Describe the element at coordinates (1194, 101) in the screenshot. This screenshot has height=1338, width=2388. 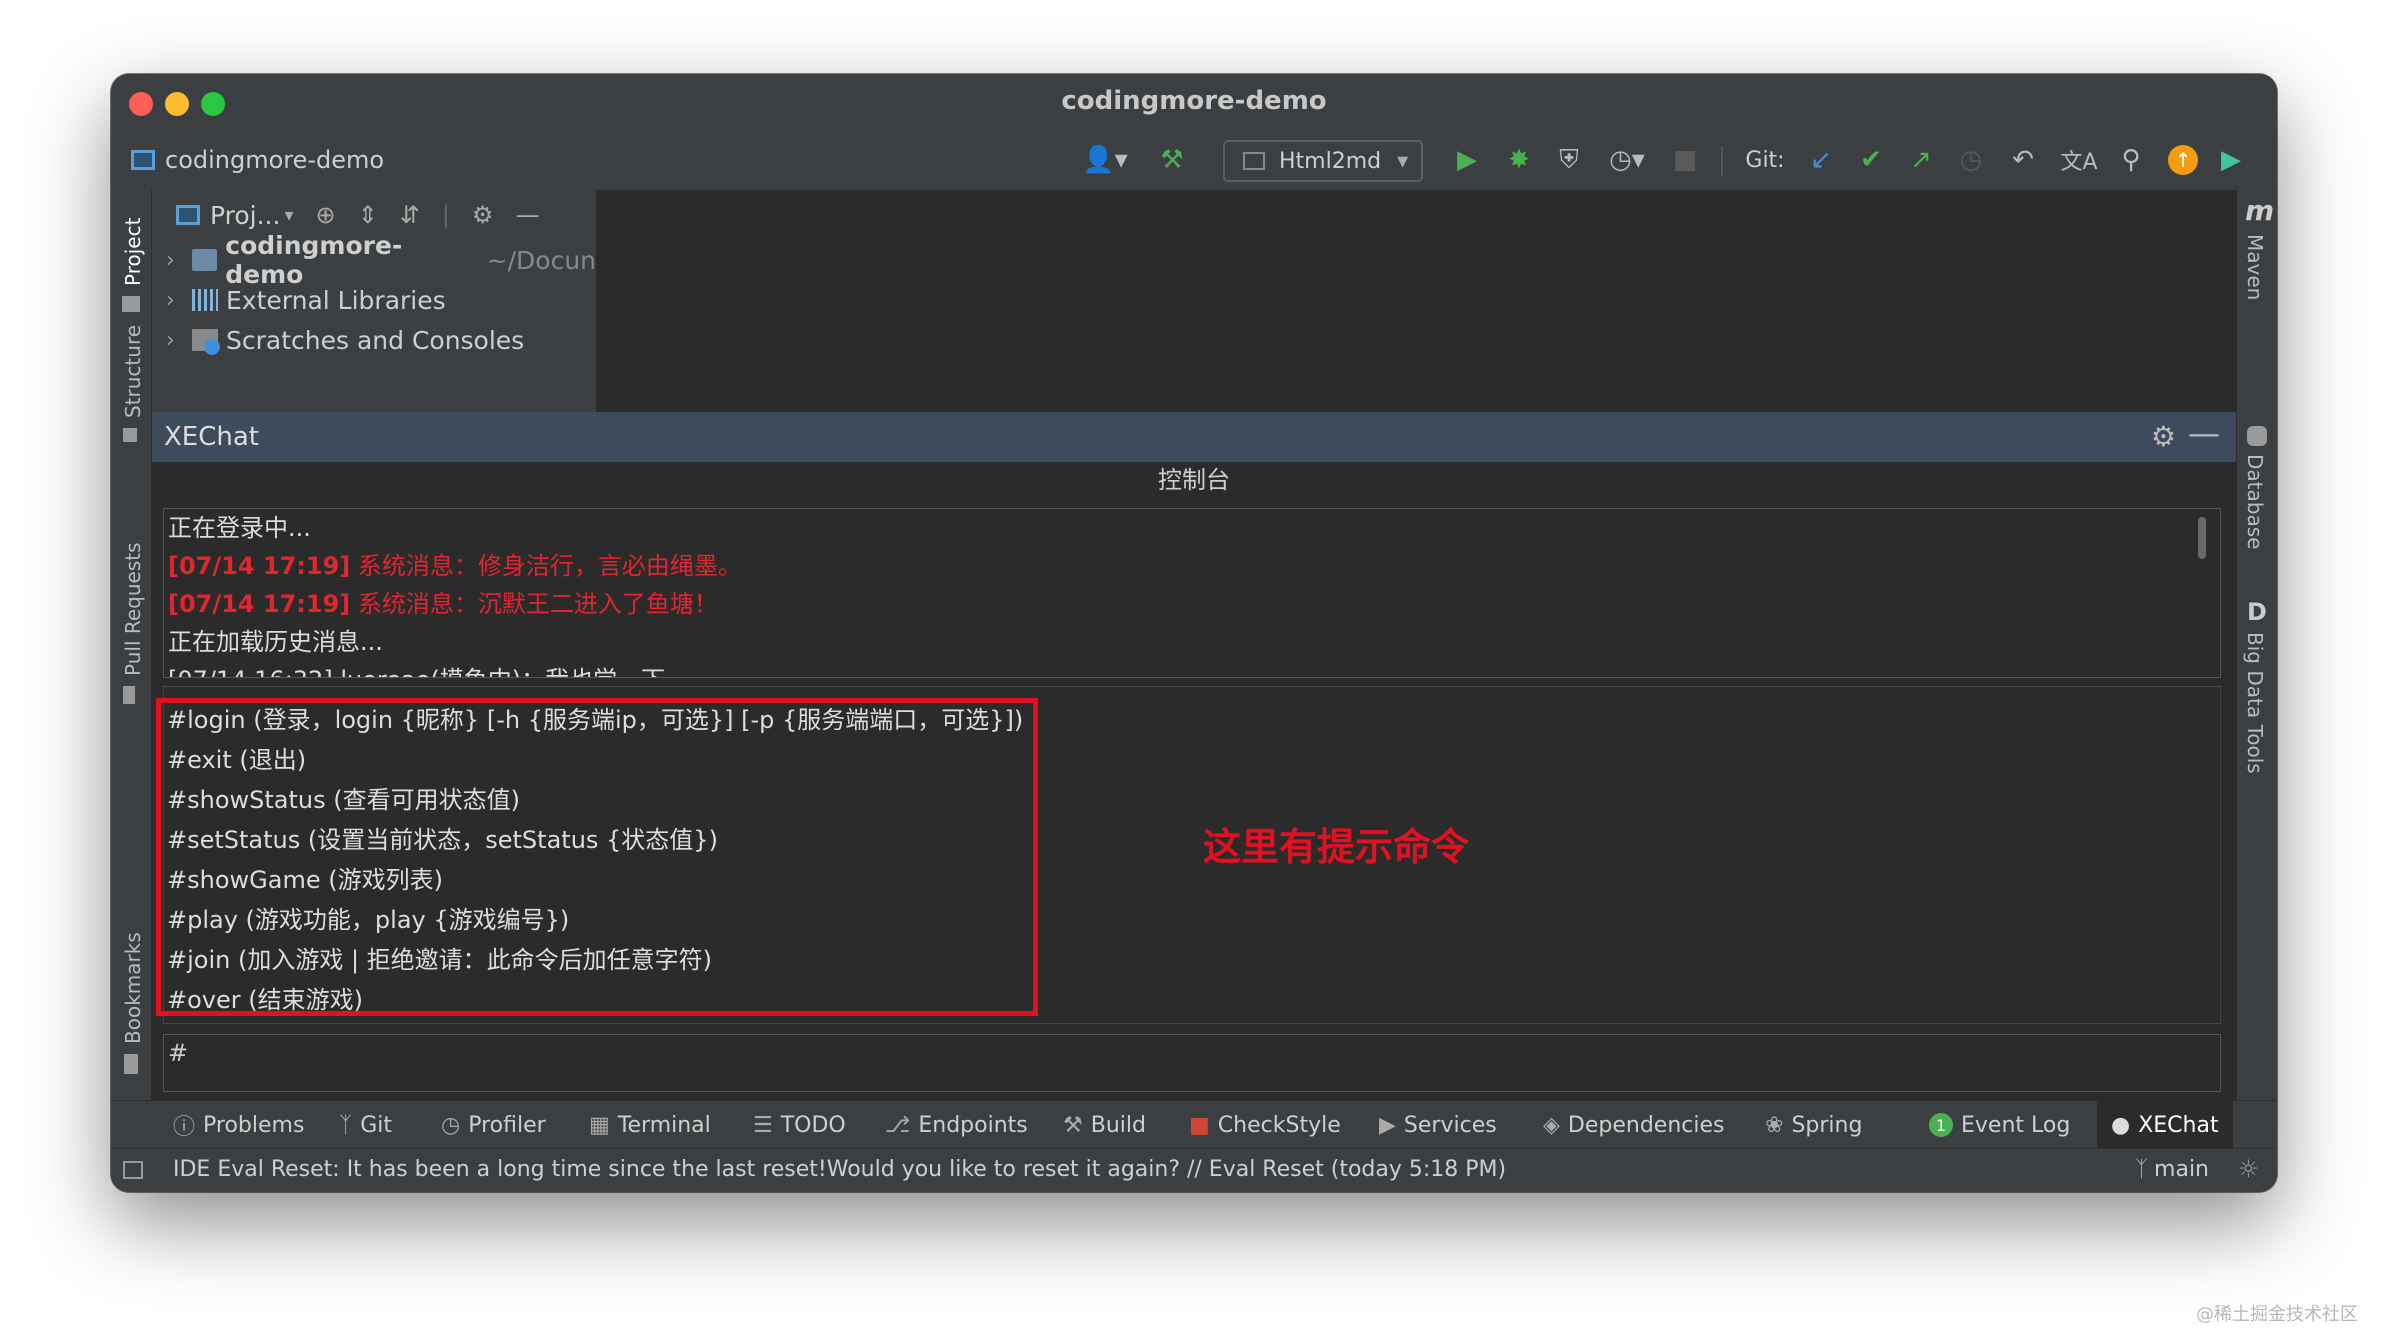
I see `window-title: codingmore-demo` at that location.